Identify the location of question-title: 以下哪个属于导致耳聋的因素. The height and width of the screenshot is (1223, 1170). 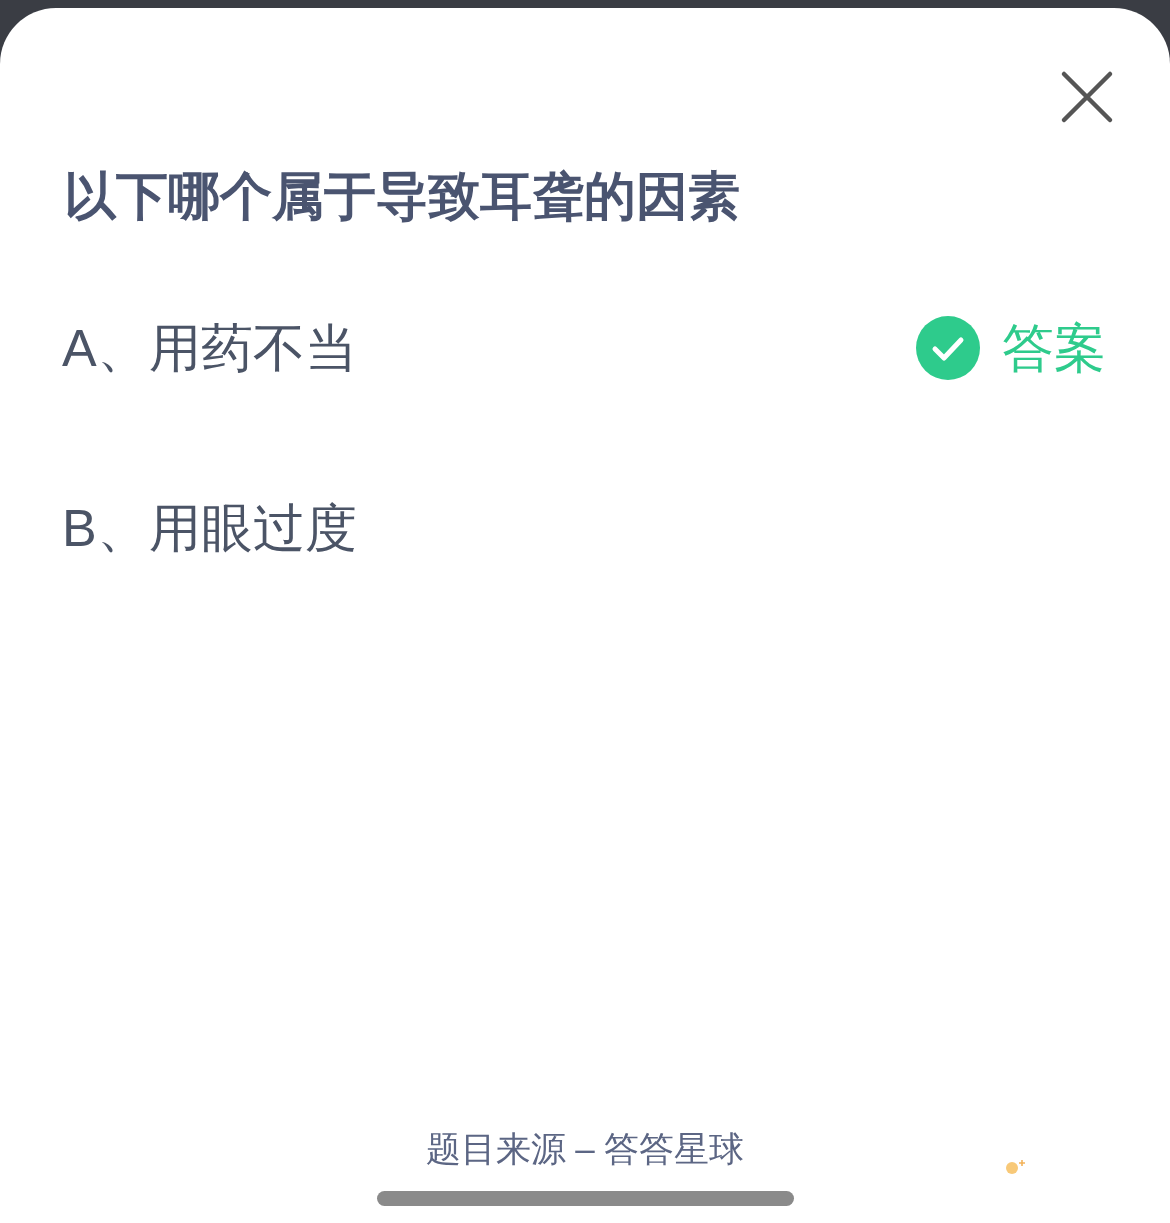
(402, 196).